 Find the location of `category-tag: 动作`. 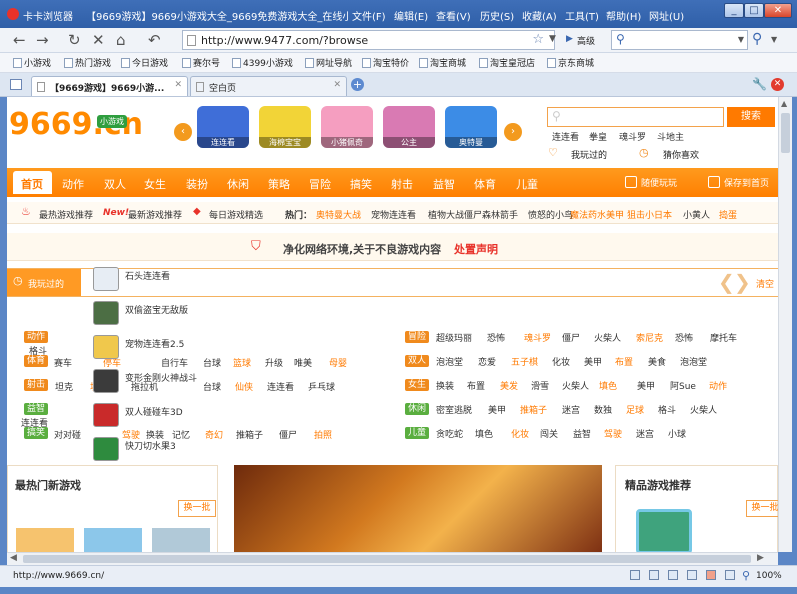

category-tag: 动作 is located at coordinates (36, 337).